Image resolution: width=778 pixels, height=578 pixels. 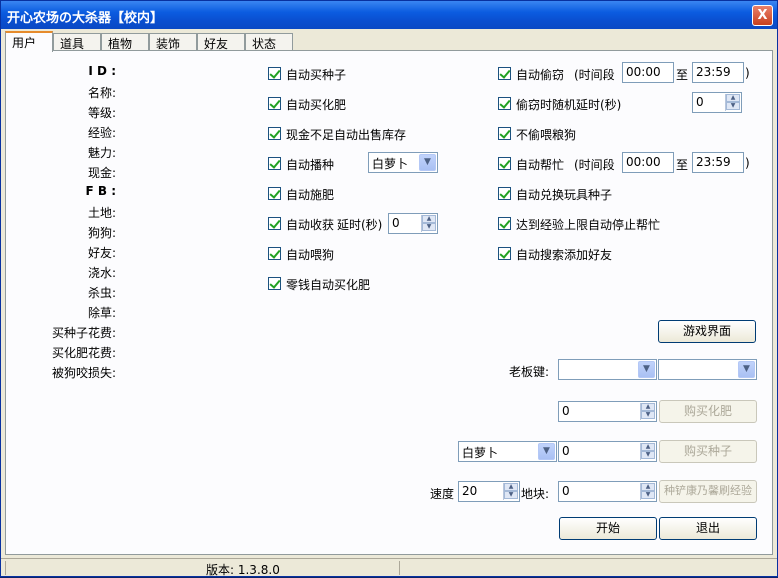 What do you see at coordinates (125, 42) in the screenshot?
I see `tab-plants: 植物` at bounding box center [125, 42].